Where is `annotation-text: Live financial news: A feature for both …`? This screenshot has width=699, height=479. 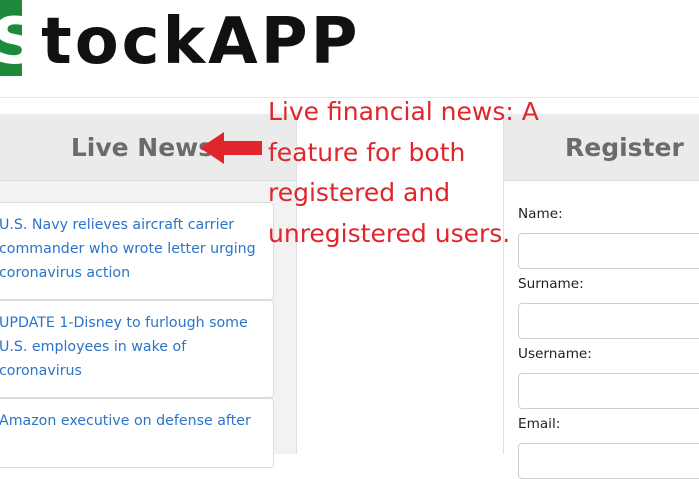 annotation-text: Live financial news: A feature for both … is located at coordinates (403, 172).